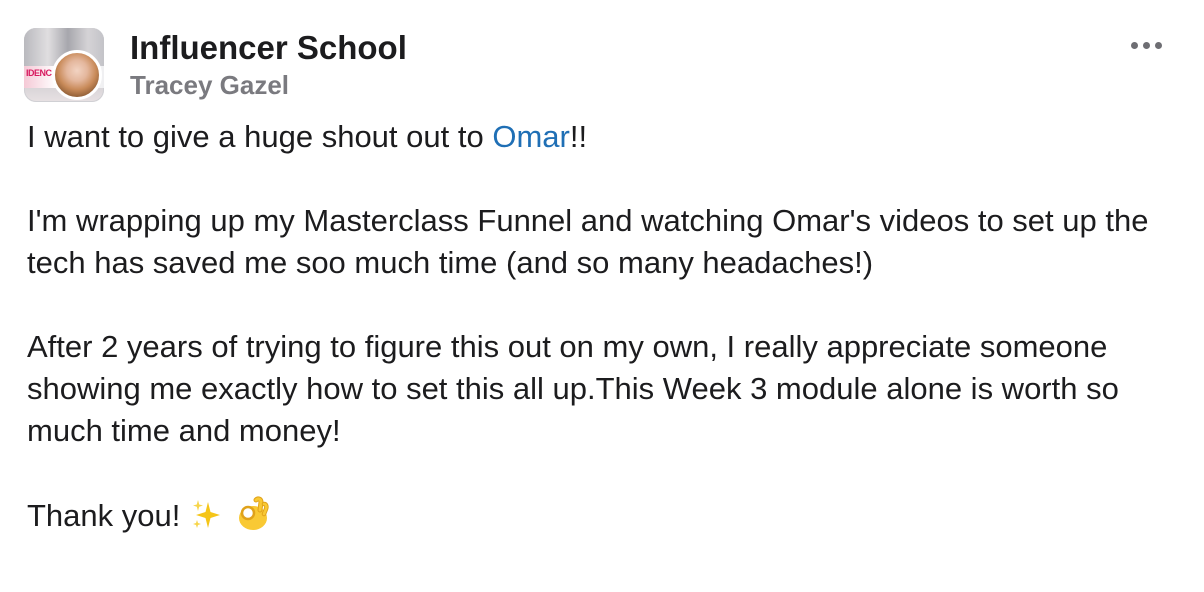 The height and width of the screenshot is (592, 1204). I want to click on more-options-button, so click(1146, 45).